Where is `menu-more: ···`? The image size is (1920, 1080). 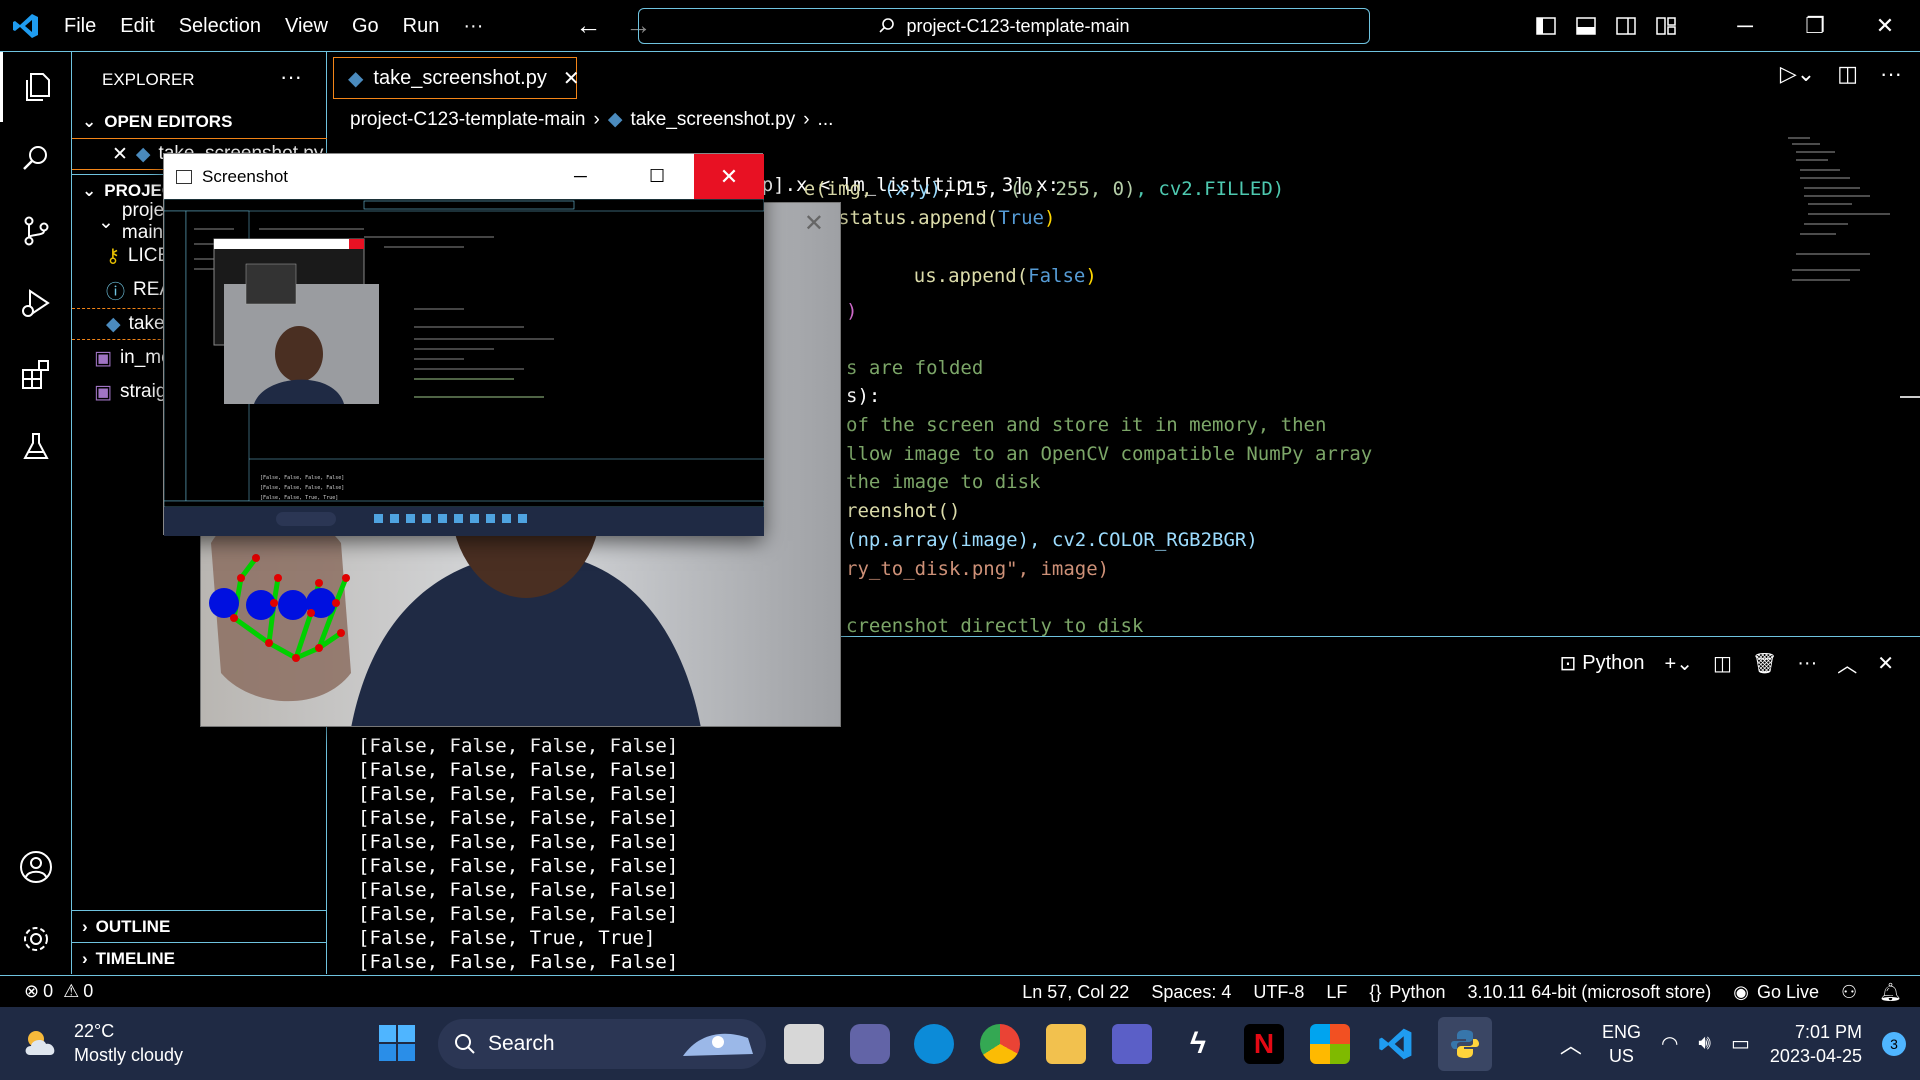
menu-more: ··· is located at coordinates (473, 26).